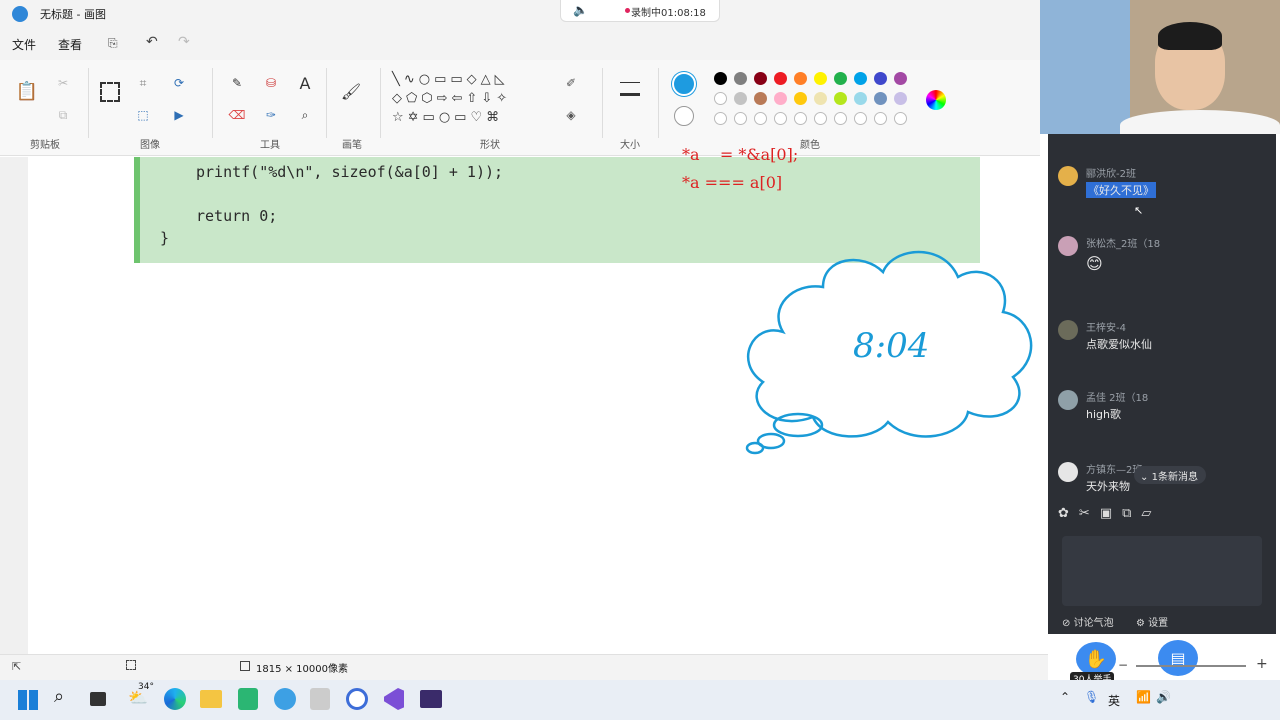 The width and height of the screenshot is (1280, 720). Describe the element at coordinates (1089, 513) in the screenshot. I see `scissors-icon: ✂` at that location.